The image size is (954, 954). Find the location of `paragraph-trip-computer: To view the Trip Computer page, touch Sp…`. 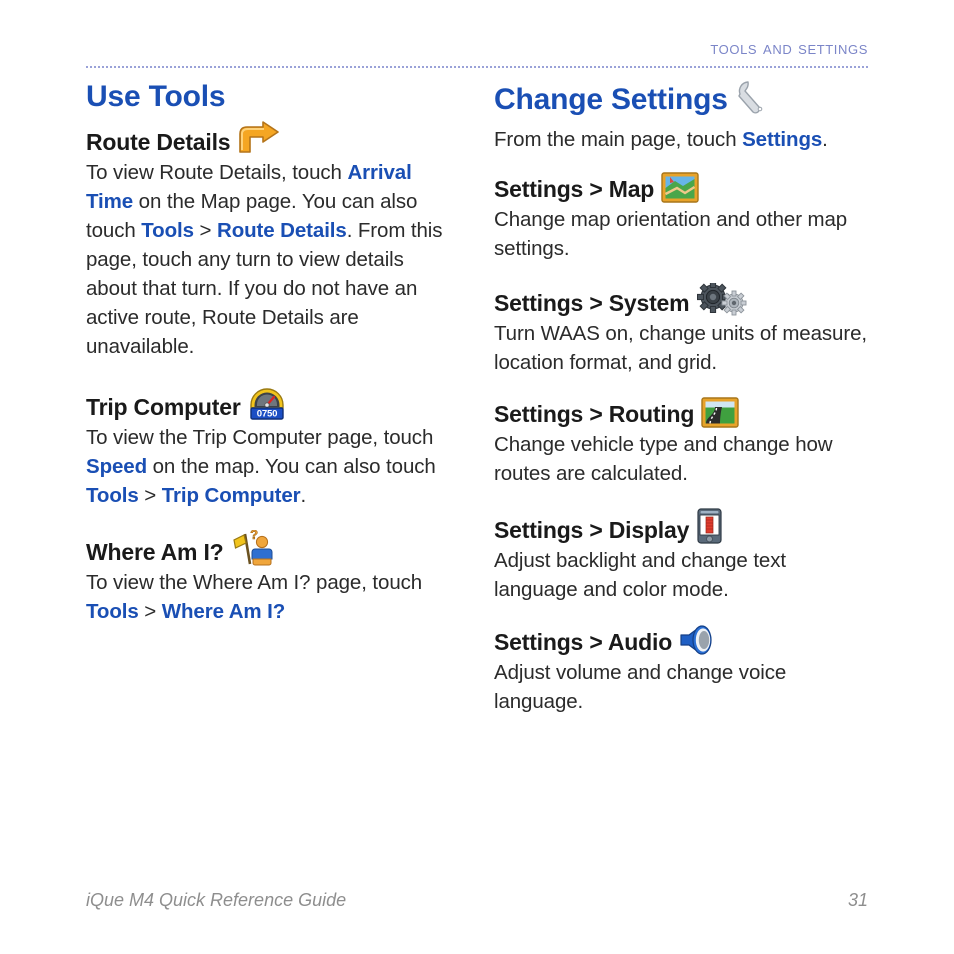

paragraph-trip-computer: To view the Trip Computer page, touch Sp… is located at coordinates (266, 466).